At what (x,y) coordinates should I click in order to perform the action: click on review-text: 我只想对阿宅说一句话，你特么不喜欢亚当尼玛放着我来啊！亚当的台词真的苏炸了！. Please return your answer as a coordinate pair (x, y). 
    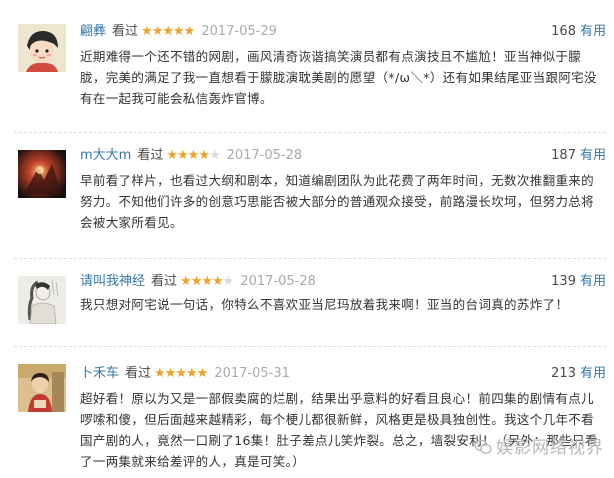
    Looking at the image, I should click on (324, 304).